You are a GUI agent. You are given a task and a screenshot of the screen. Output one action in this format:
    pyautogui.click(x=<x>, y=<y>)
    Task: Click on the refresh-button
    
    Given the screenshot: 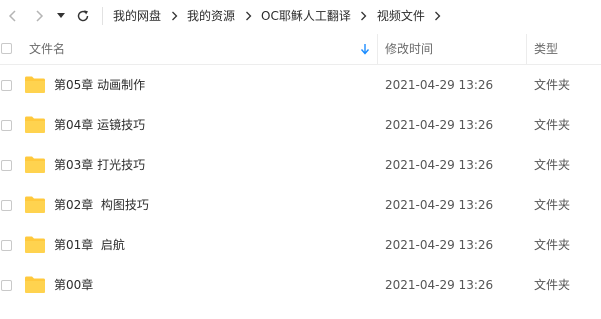 What is the action you would take?
    pyautogui.click(x=83, y=16)
    